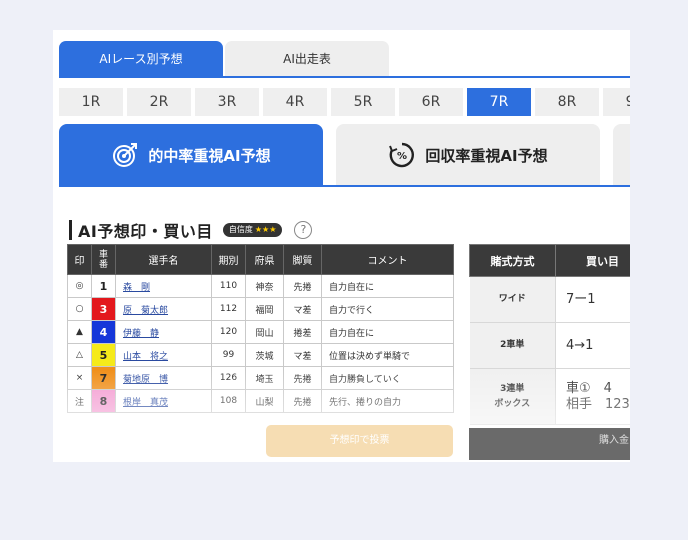 The width and height of the screenshot is (688, 540). Describe the element at coordinates (228, 286) in the screenshot. I see `term-cell: 110` at that location.